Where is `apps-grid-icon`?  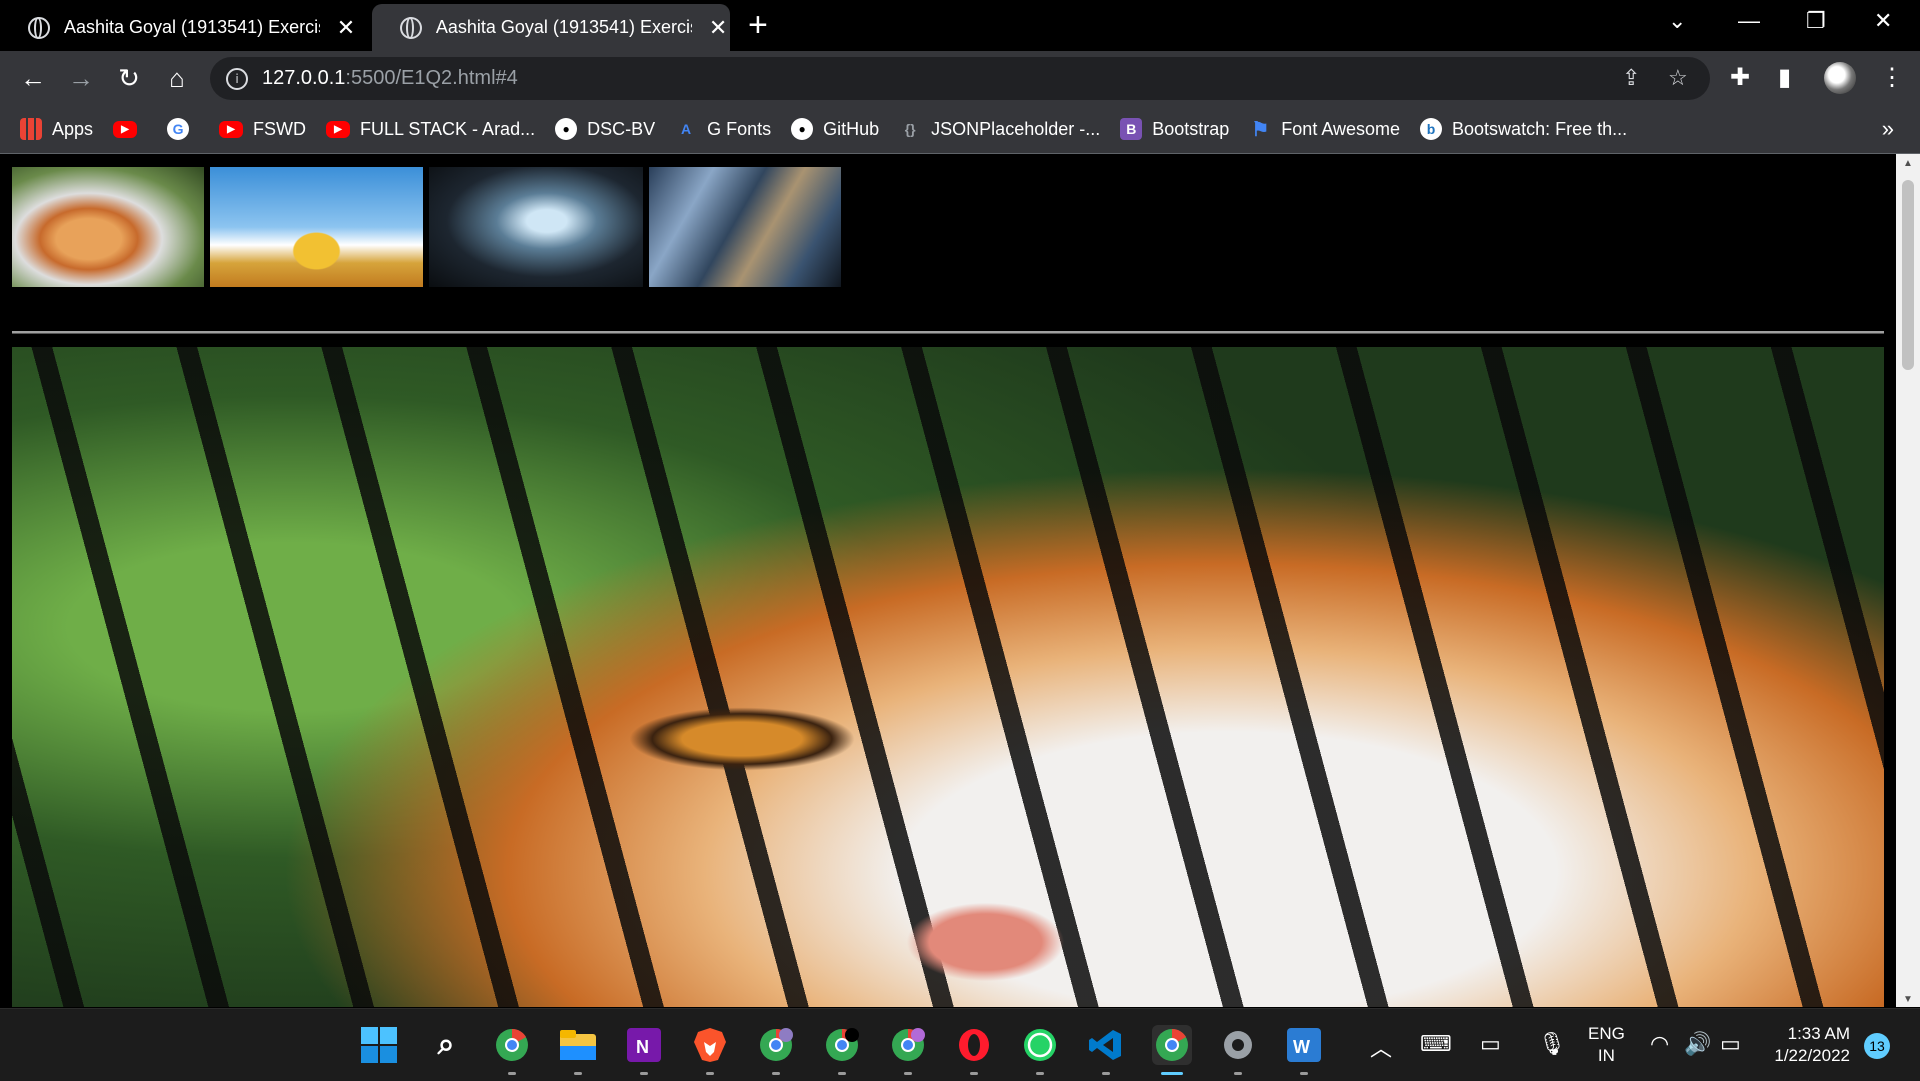 apps-grid-icon is located at coordinates (31, 129).